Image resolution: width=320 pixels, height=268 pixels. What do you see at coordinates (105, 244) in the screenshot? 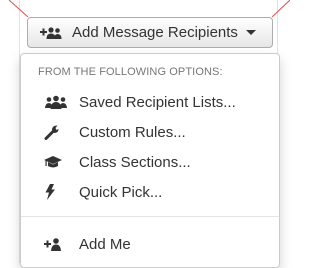
I see `menu-item-label: Add Me` at bounding box center [105, 244].